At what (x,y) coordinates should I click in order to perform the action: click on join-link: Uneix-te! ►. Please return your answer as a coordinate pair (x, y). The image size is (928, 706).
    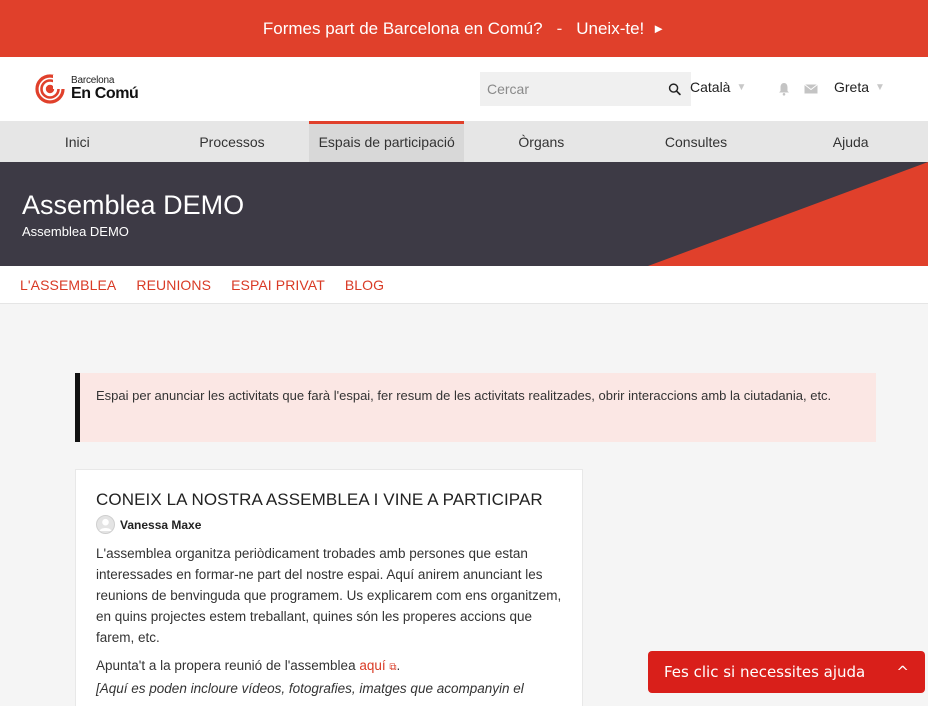
    Looking at the image, I should click on (620, 29).